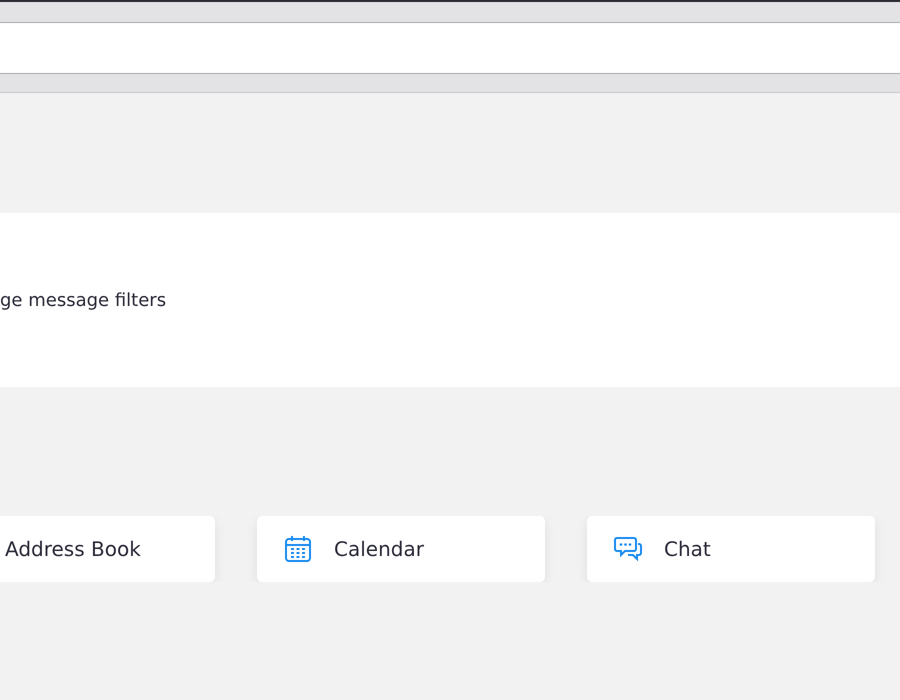  What do you see at coordinates (401, 549) in the screenshot?
I see `shortcut-button: Calendar` at bounding box center [401, 549].